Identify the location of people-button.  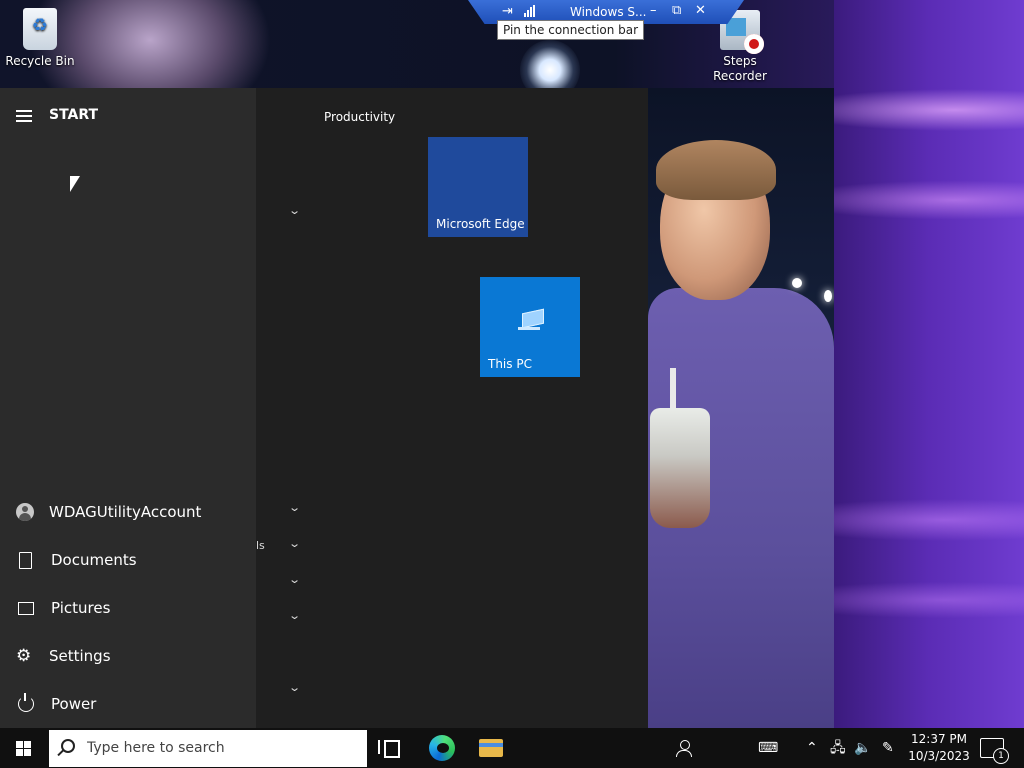
(686, 748).